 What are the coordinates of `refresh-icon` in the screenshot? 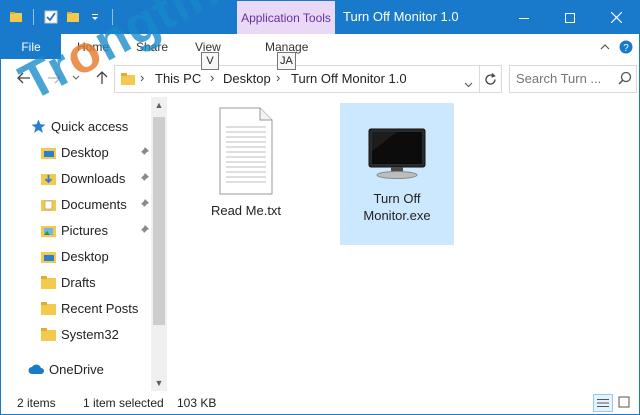 It's located at (490, 78).